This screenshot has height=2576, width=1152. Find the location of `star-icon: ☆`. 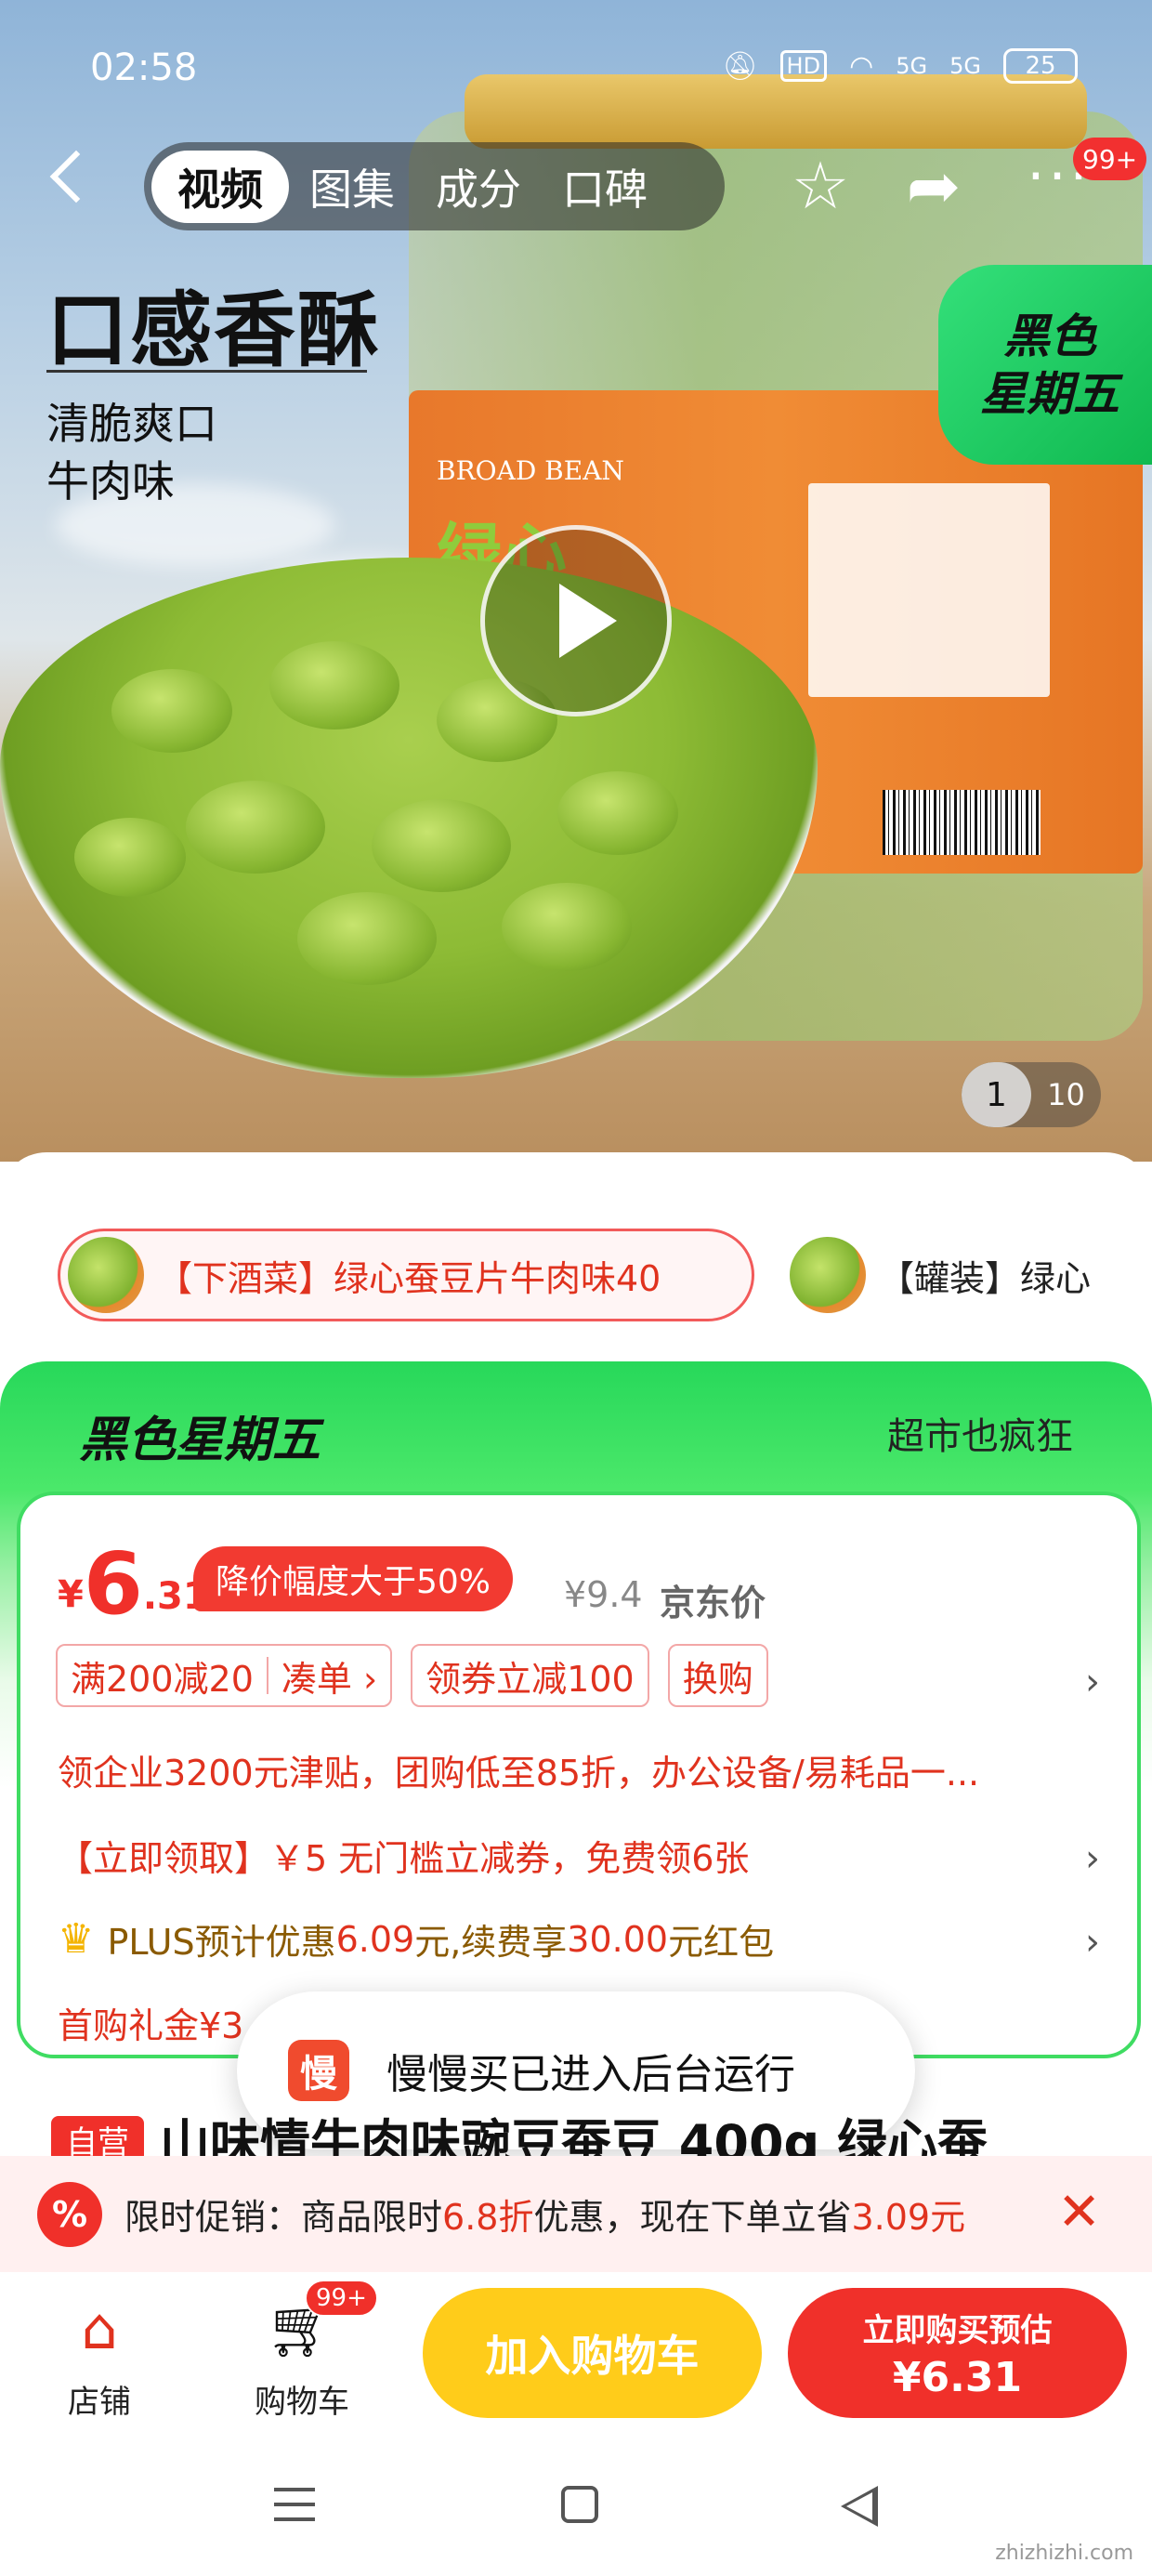

star-icon: ☆ is located at coordinates (820, 186).